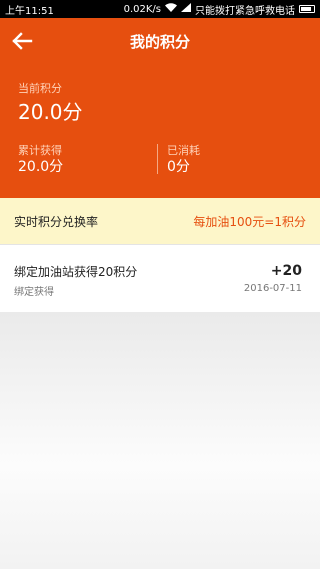 This screenshot has width=320, height=569. I want to click on current-points-value: 20.0分, so click(50, 112).